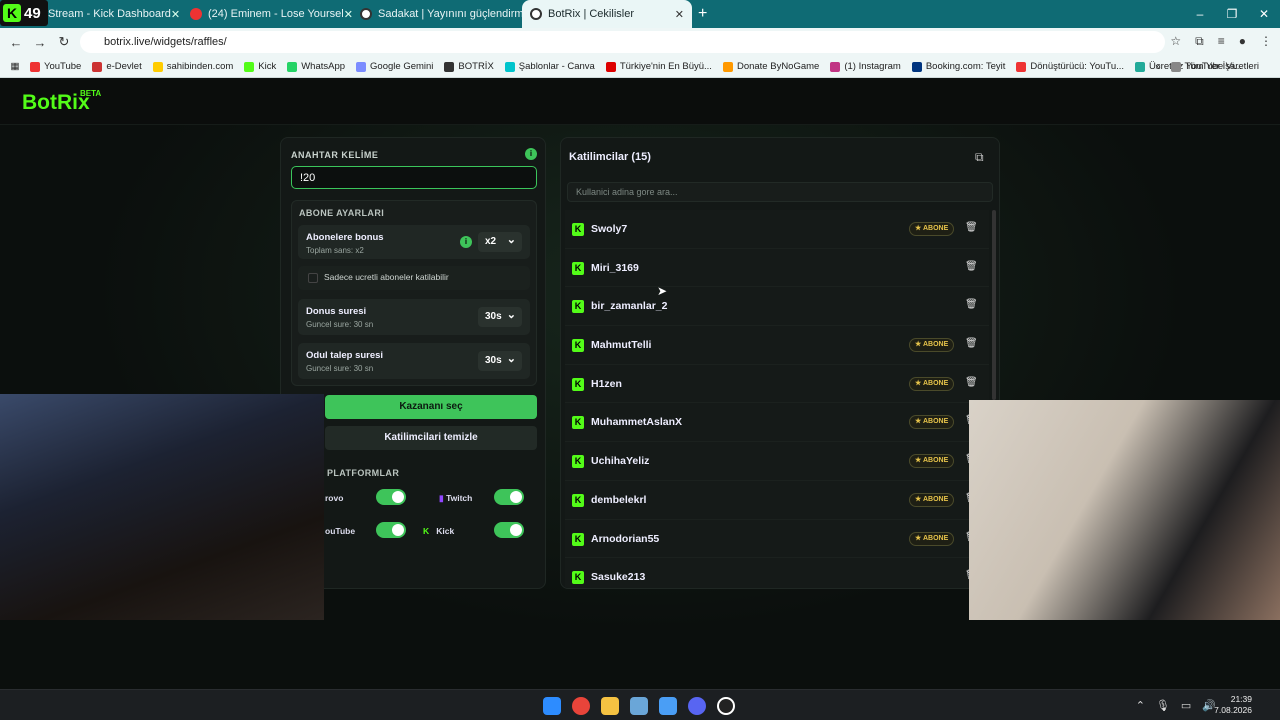 The height and width of the screenshot is (720, 1280). Describe the element at coordinates (1242, 41) in the screenshot. I see `profile-icon: ●` at that location.